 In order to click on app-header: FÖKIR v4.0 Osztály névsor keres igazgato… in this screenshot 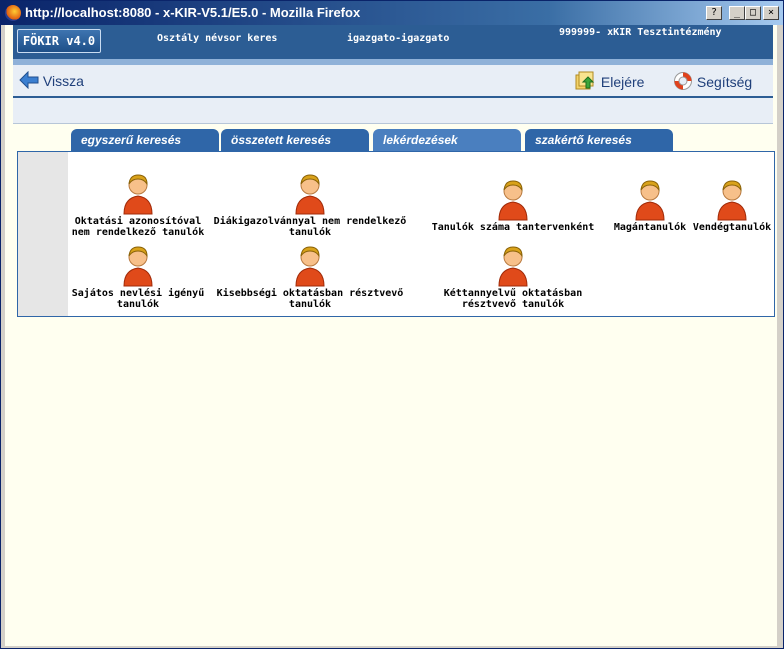, I will do `click(393, 45)`.